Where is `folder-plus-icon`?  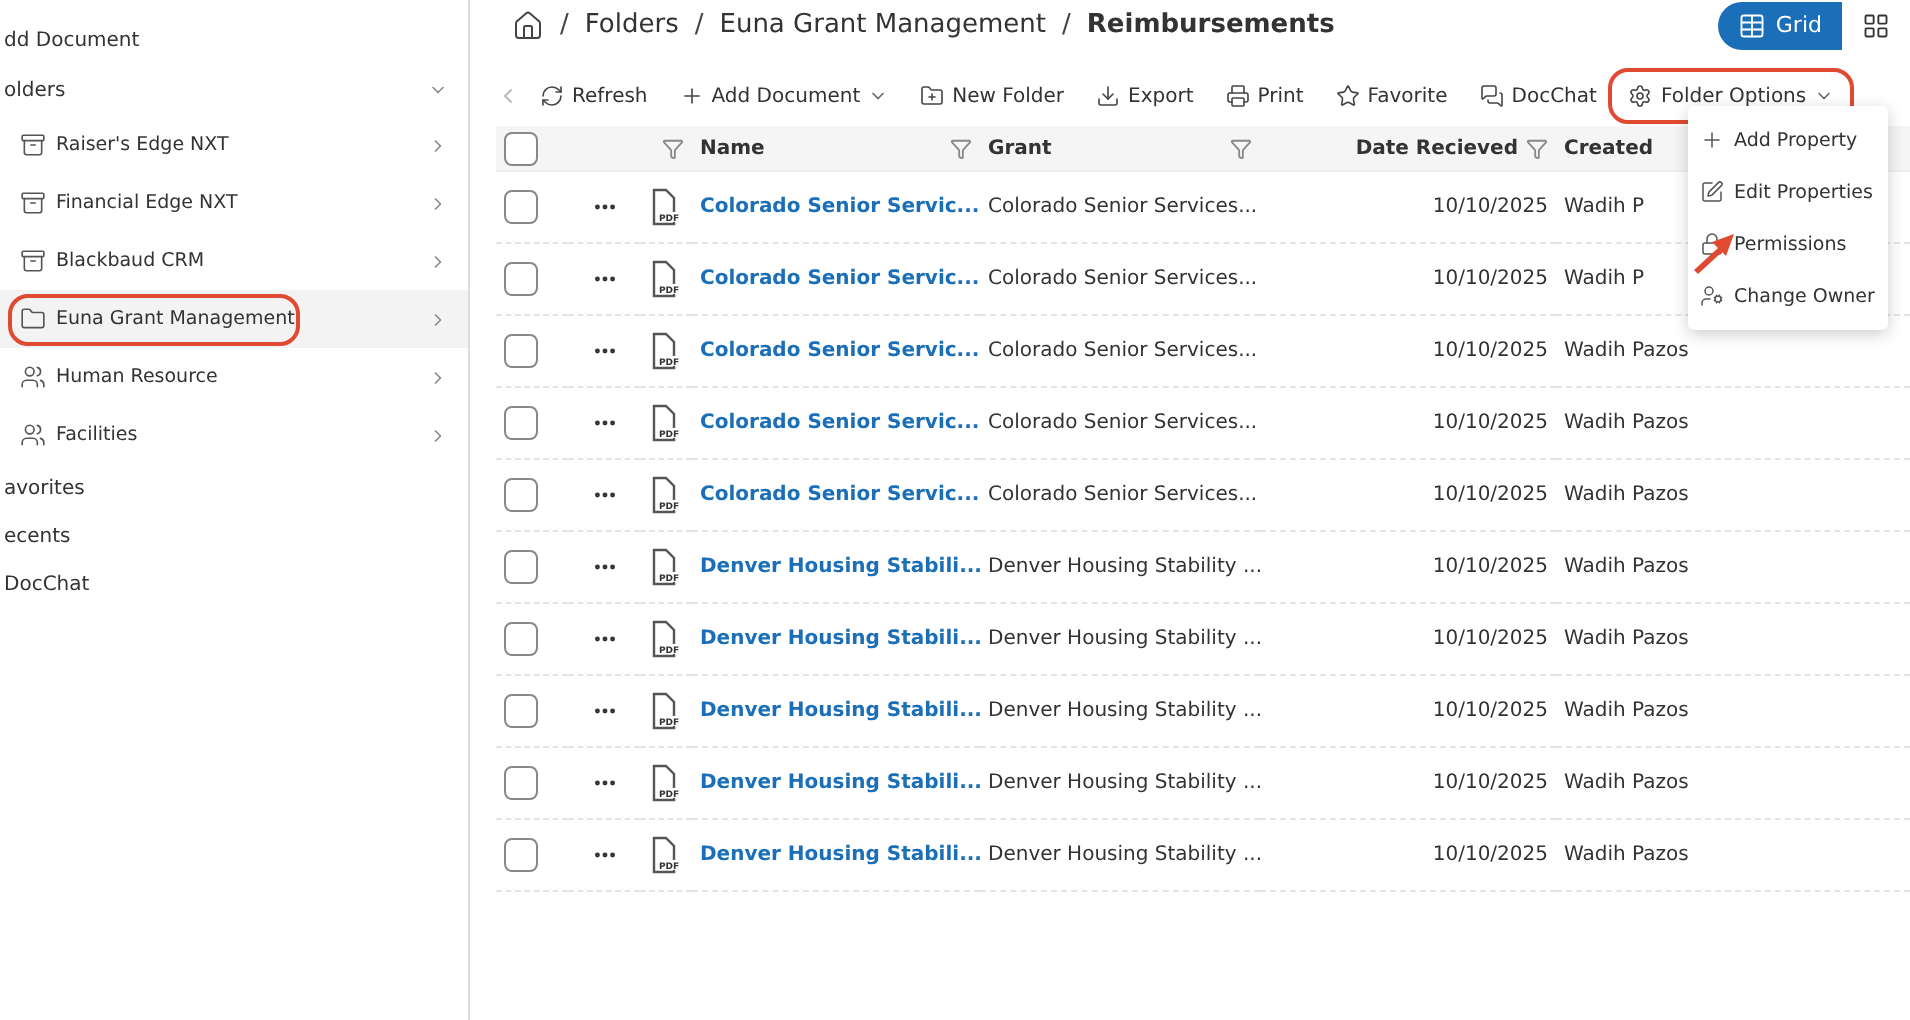 folder-plus-icon is located at coordinates (932, 96).